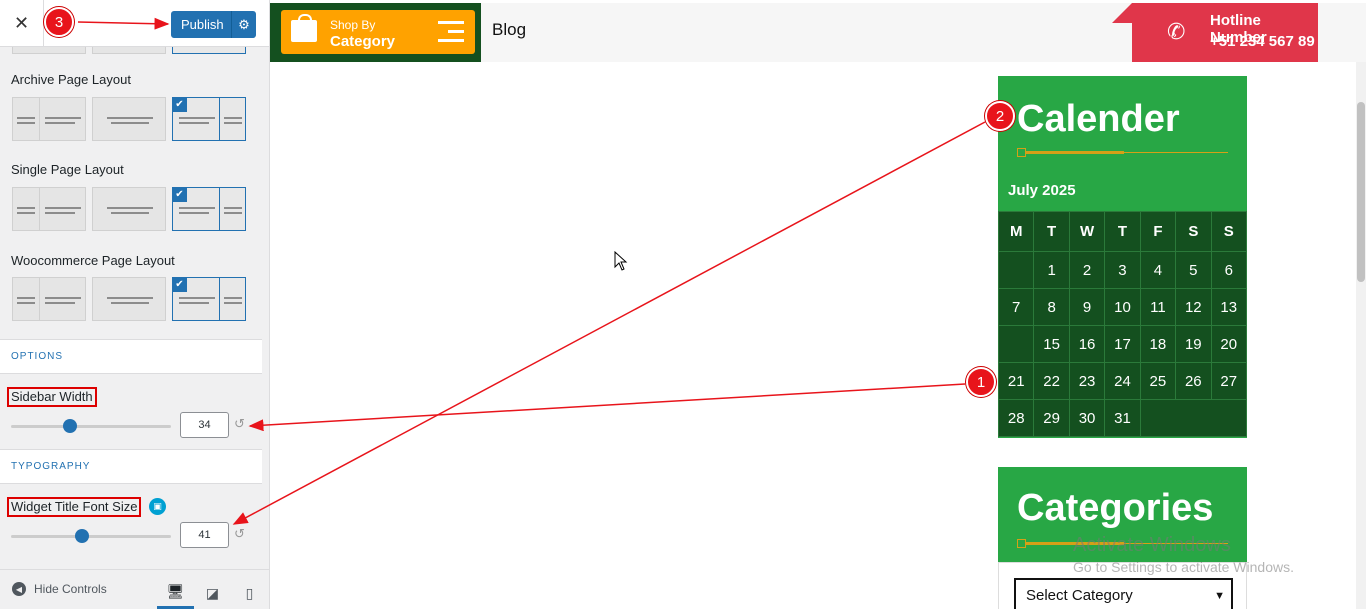 Image resolution: width=1366 pixels, height=609 pixels. I want to click on gear-icon: ⚙, so click(243, 24).